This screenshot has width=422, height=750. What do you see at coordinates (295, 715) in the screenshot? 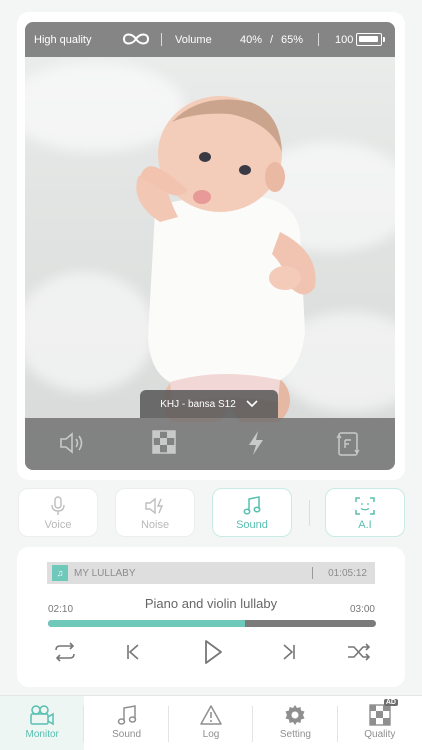
I see `gear-icon` at bounding box center [295, 715].